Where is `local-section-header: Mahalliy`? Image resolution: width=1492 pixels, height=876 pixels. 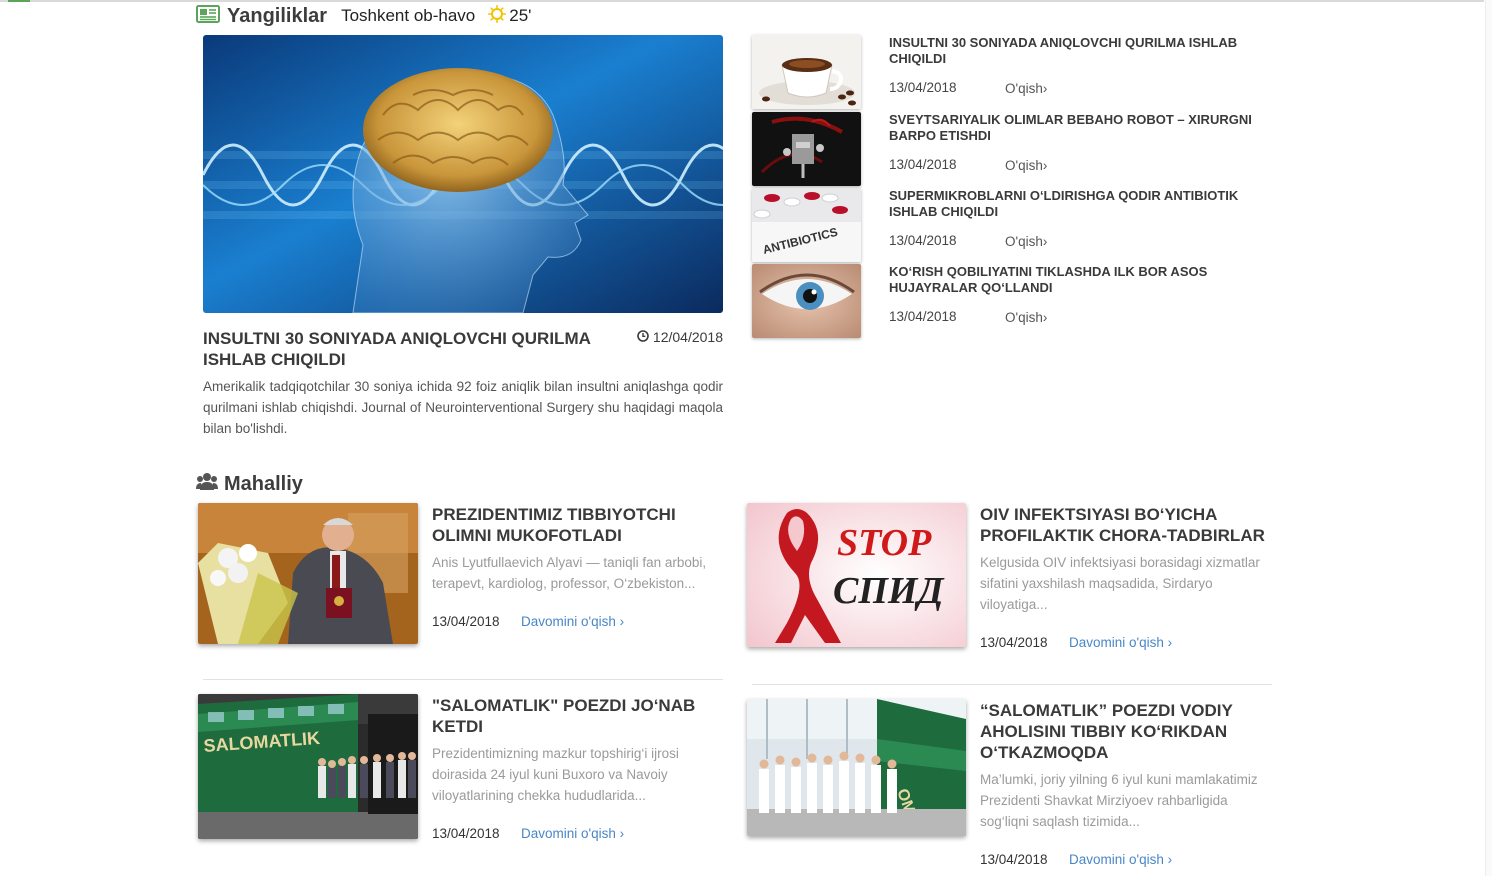 local-section-header: Mahalliy is located at coordinates (249, 484).